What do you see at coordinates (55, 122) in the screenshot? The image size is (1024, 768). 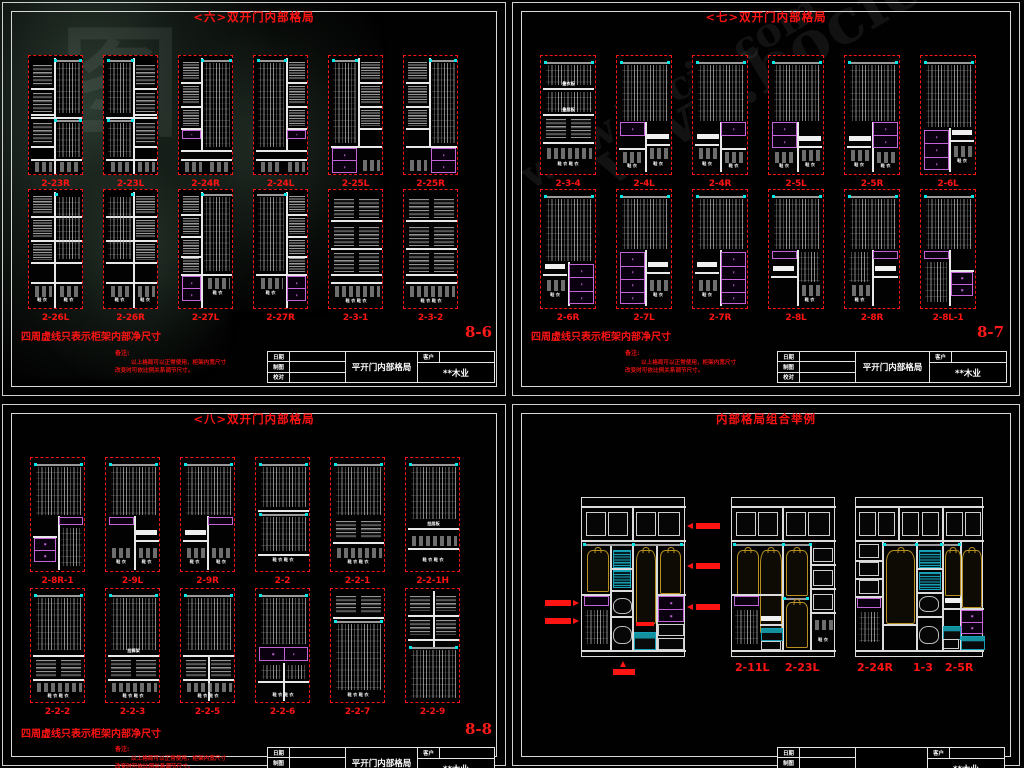 I see `layout-cell: 2-23R` at bounding box center [55, 122].